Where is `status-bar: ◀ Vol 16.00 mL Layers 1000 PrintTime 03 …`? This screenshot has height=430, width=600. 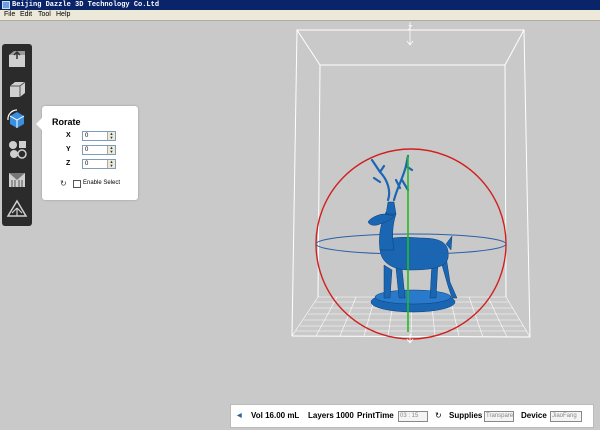
status-bar: ◀ Vol 16.00 mL Layers 1000 PrintTime 03 … is located at coordinates (412, 416).